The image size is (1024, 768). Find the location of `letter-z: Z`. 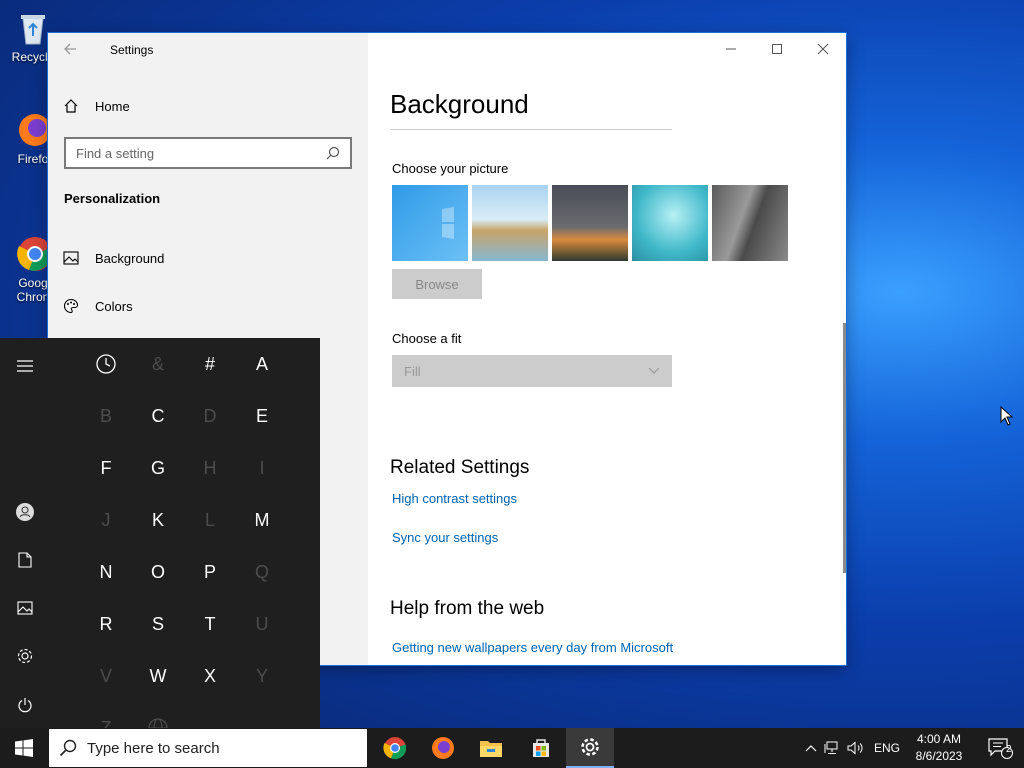

letter-z: Z is located at coordinates (106, 723).